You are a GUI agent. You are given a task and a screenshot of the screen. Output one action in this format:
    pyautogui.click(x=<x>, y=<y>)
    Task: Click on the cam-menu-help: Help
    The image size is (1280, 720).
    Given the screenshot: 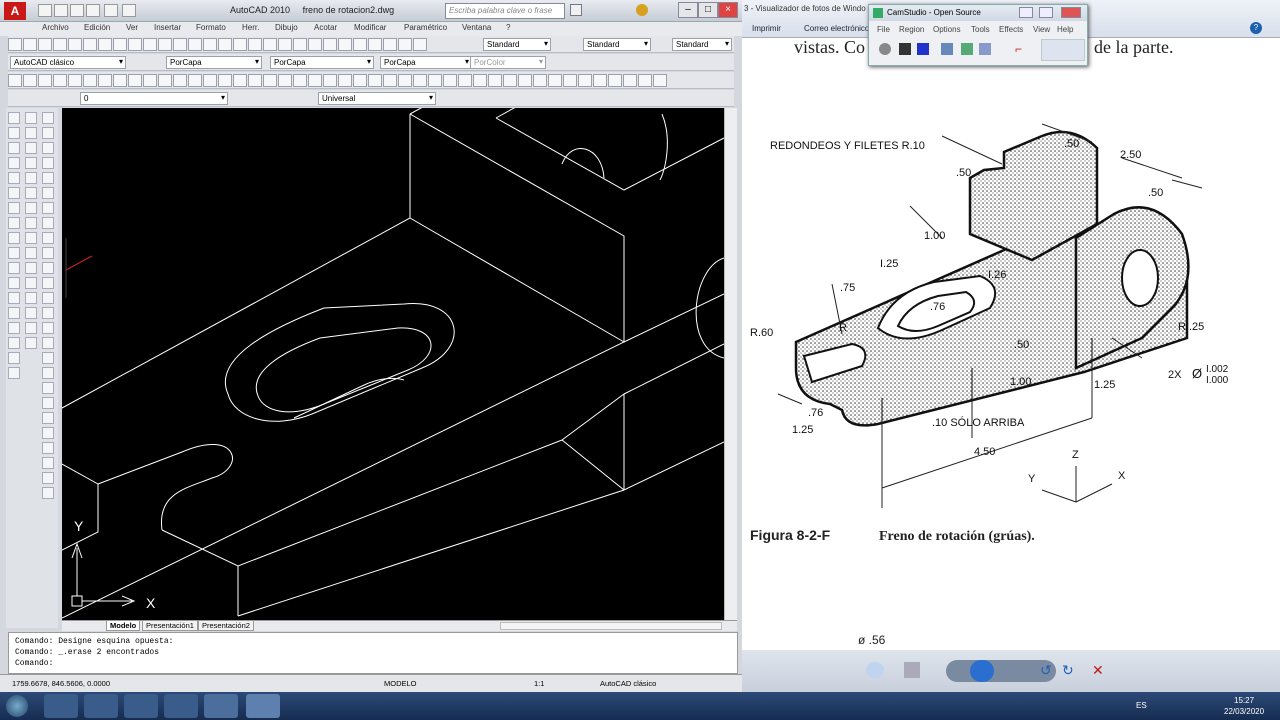 What is the action you would take?
    pyautogui.click(x=1065, y=29)
    